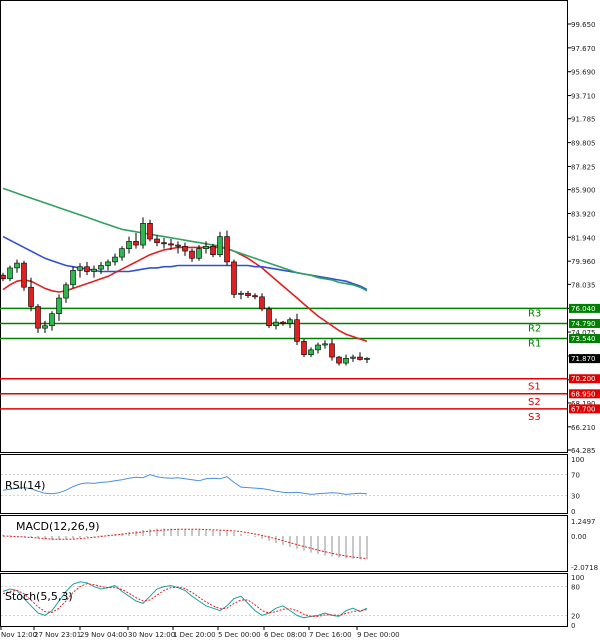  What do you see at coordinates (57, 635) in the screenshot?
I see `x-tick-label: 27 Nov 23:01` at bounding box center [57, 635].